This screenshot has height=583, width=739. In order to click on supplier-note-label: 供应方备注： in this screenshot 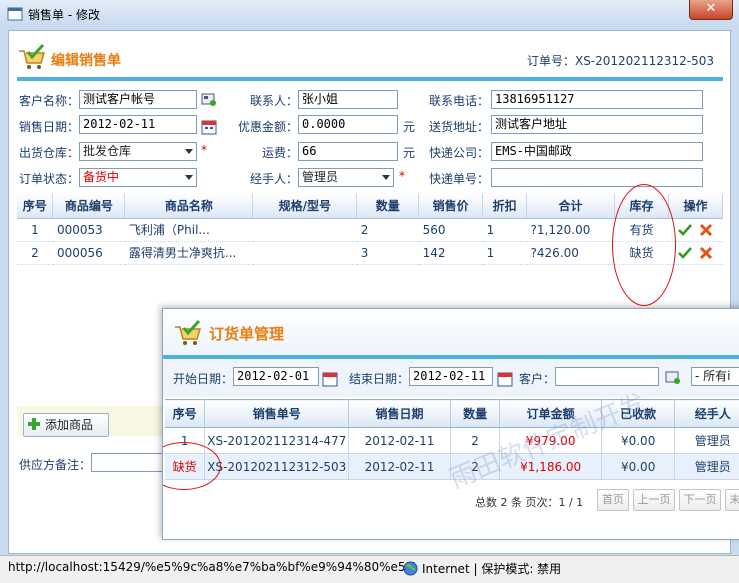, I will do `click(55, 465)`.